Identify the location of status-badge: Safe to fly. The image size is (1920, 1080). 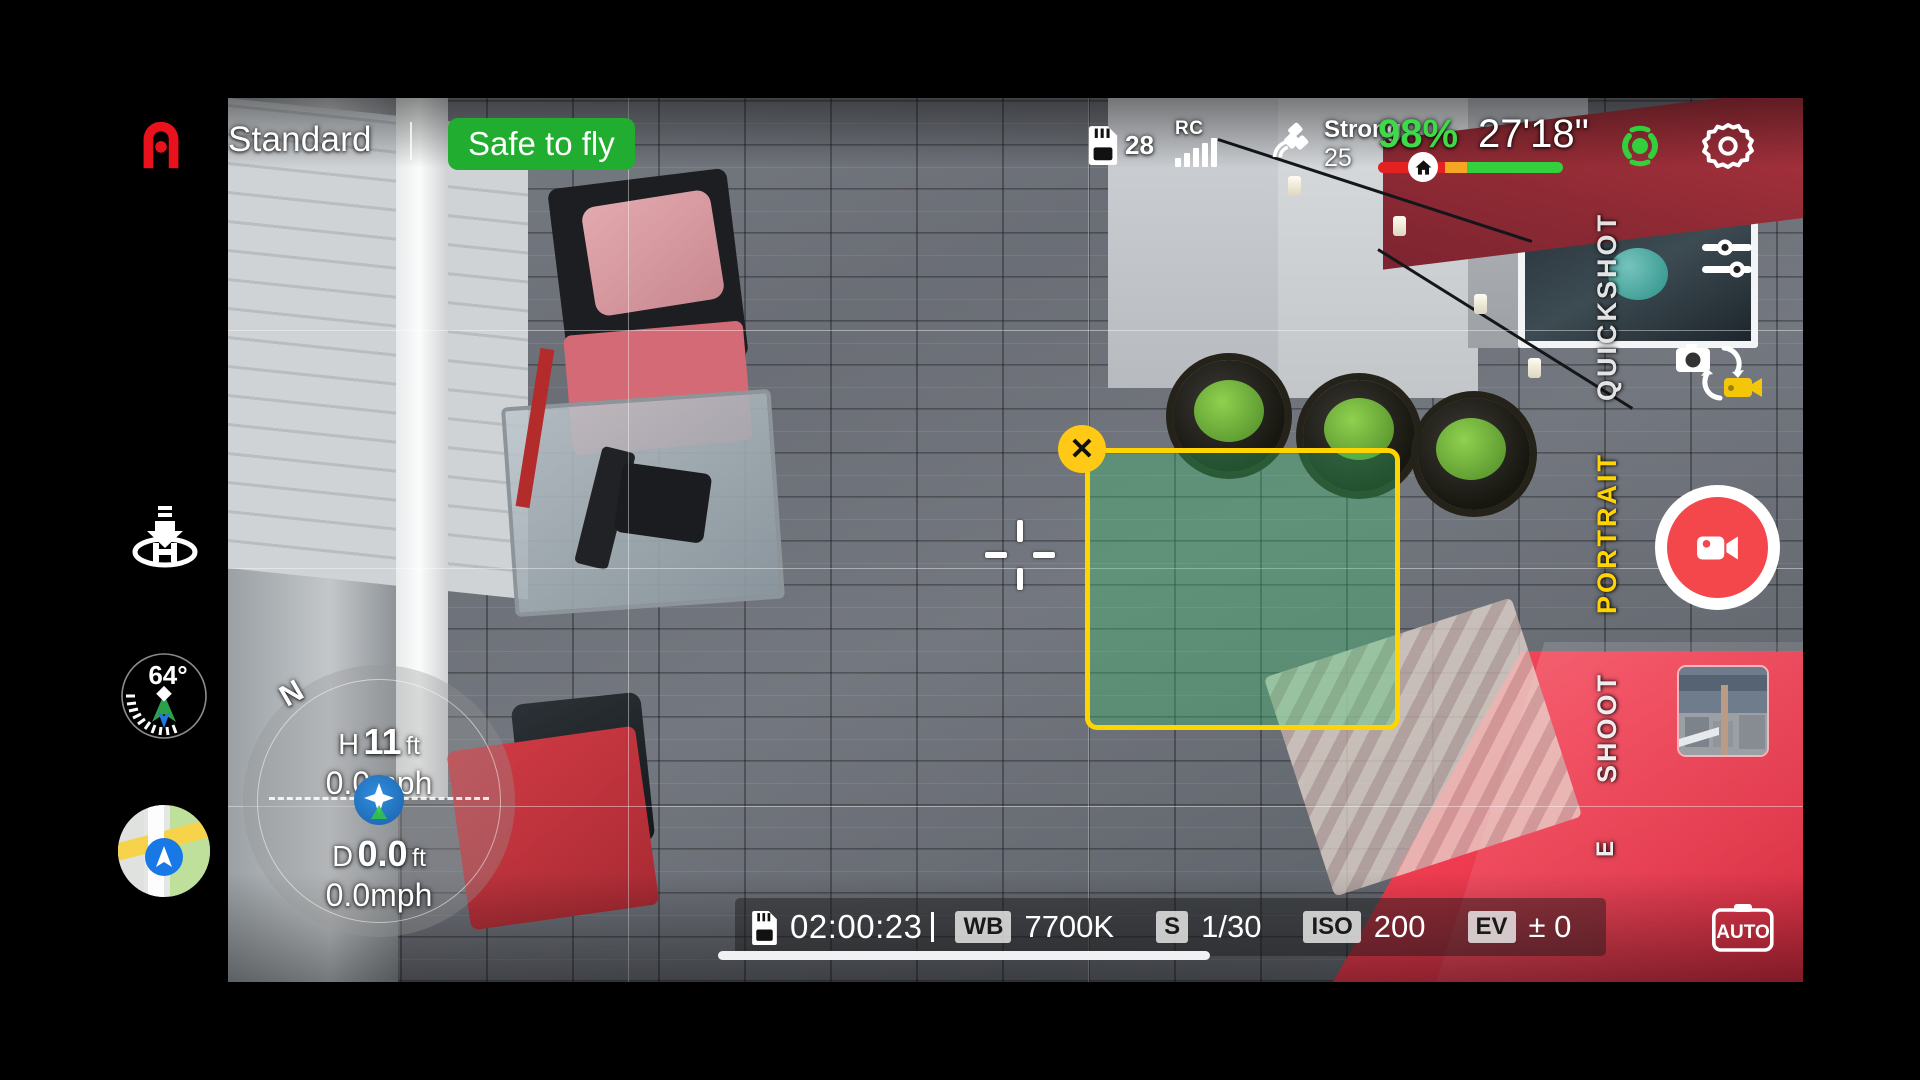
(541, 144).